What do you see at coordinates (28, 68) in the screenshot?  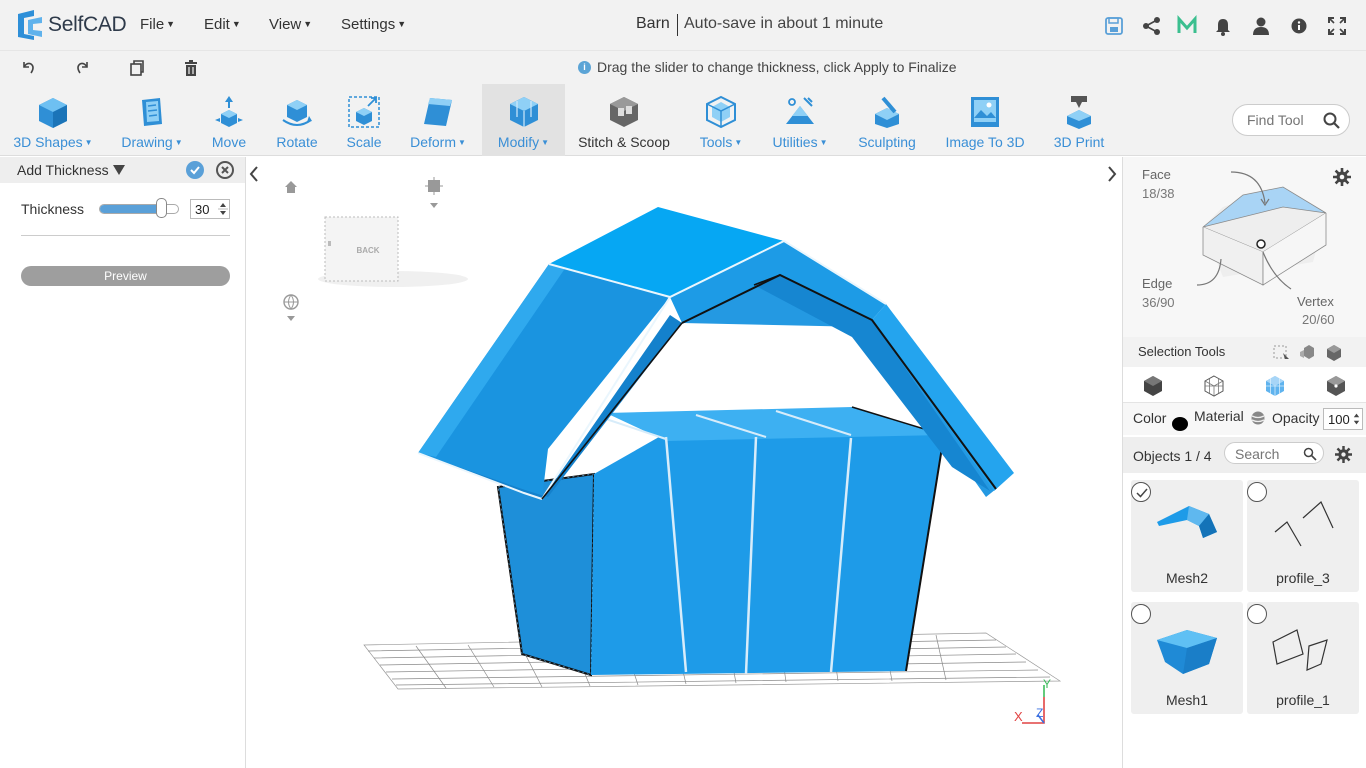 I see `undo-icon` at bounding box center [28, 68].